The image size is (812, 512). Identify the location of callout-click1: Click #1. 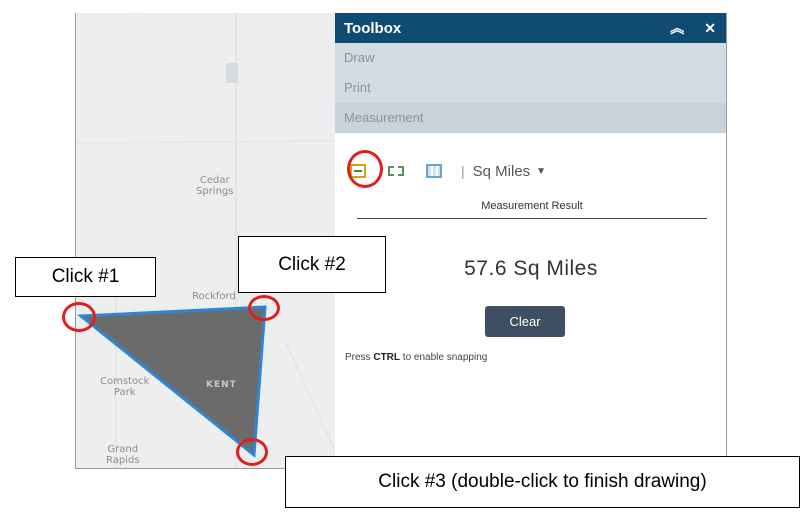
(85, 277).